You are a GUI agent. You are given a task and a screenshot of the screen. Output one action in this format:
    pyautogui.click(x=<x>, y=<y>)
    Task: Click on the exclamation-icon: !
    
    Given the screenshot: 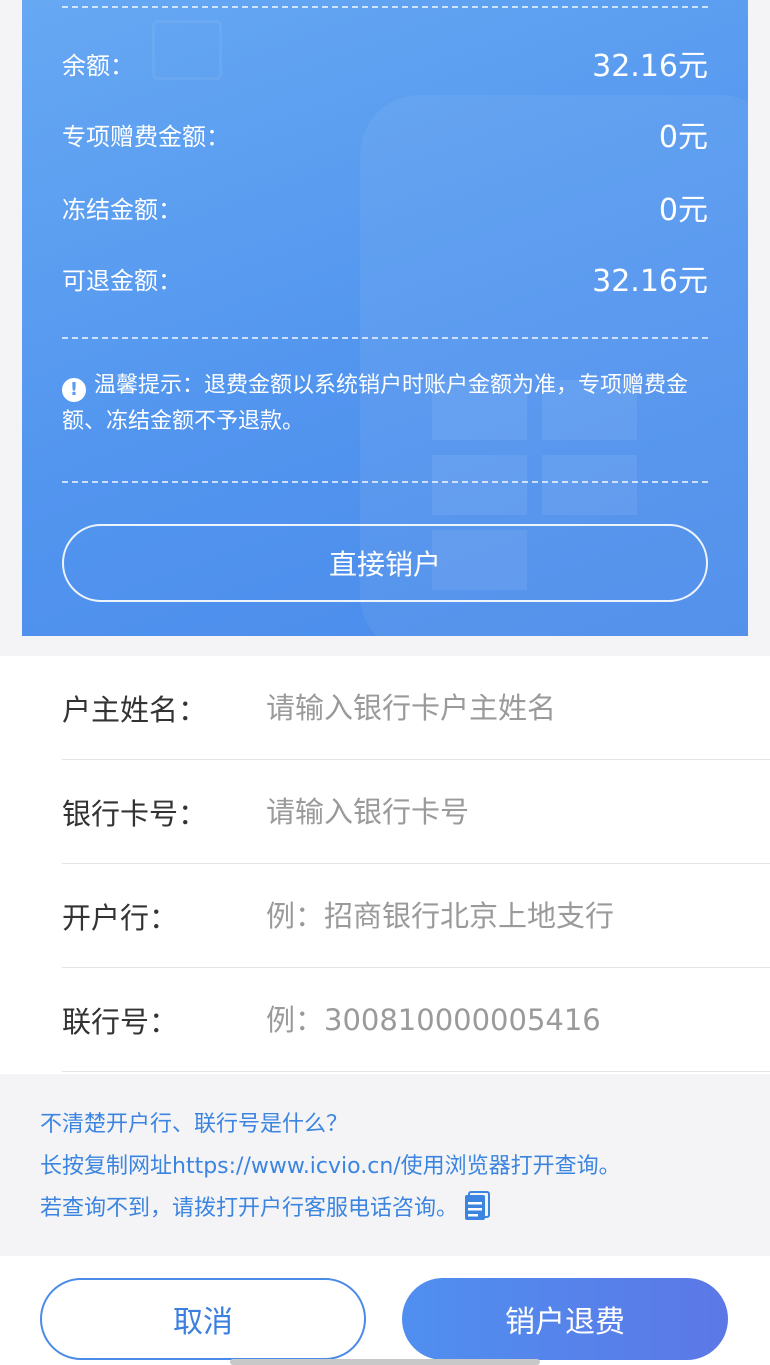 What is the action you would take?
    pyautogui.click(x=74, y=390)
    